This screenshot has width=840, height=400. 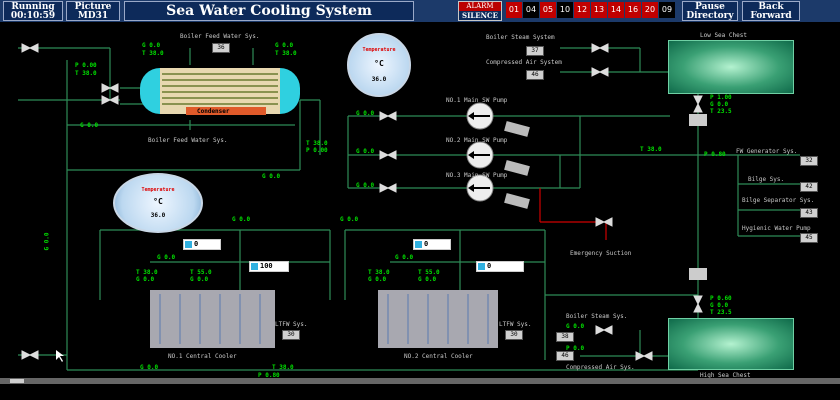 What do you see at coordinates (719, 305) in the screenshot?
I see `high-chest-g: G 0.0` at bounding box center [719, 305].